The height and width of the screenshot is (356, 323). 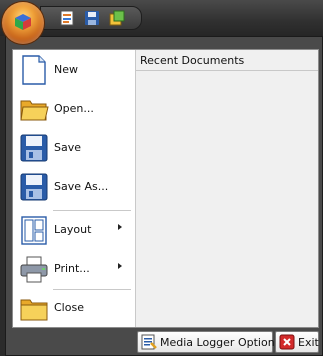 I want to click on menu-item-save: Save, so click(x=74, y=148).